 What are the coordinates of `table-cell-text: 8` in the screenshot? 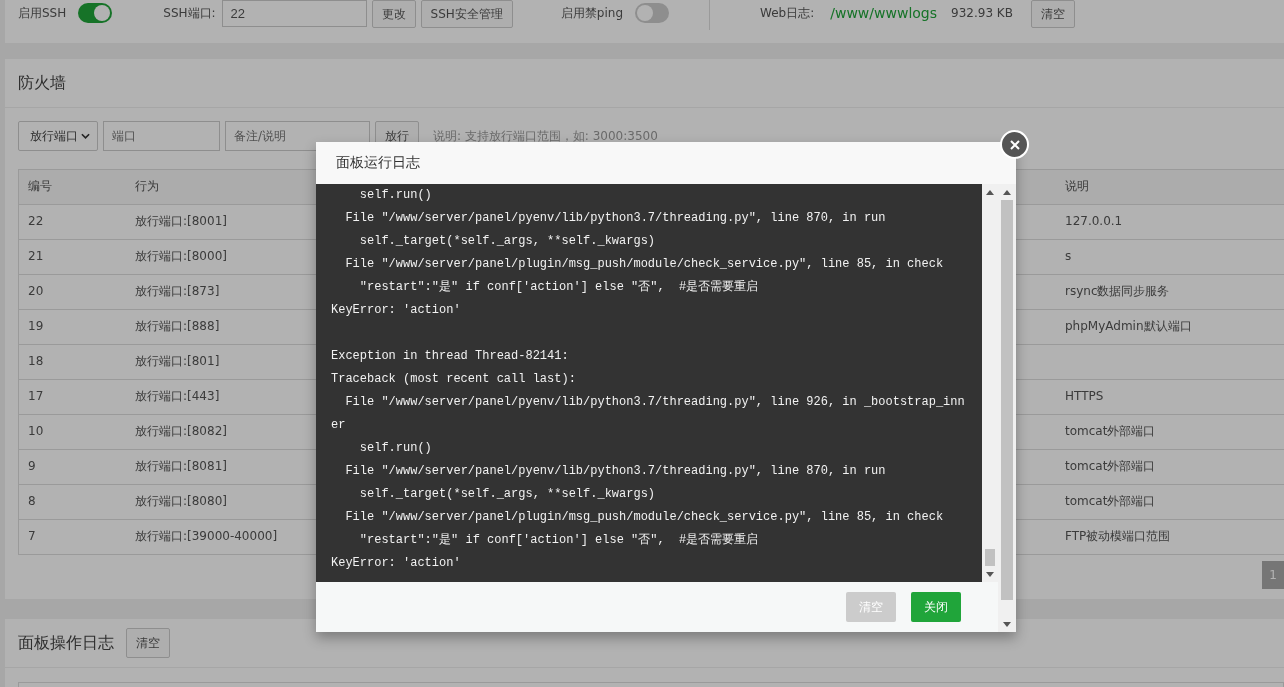 It's located at (32, 501).